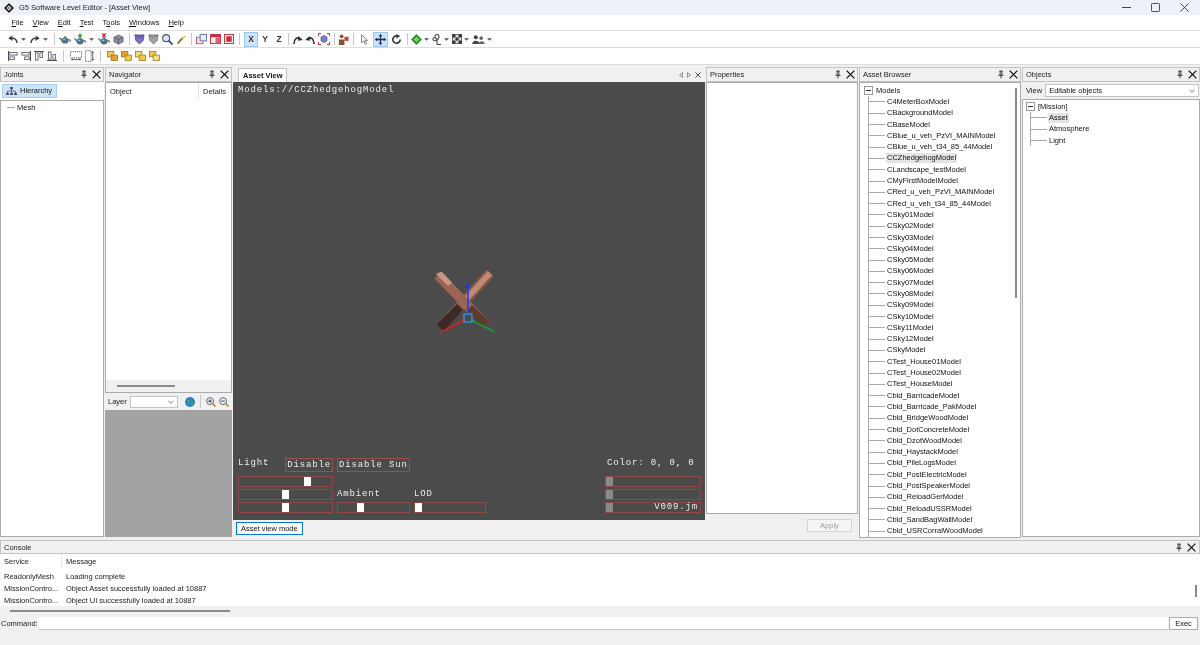  What do you see at coordinates (265, 39) in the screenshot?
I see `axis-toggle-button: Y` at bounding box center [265, 39].